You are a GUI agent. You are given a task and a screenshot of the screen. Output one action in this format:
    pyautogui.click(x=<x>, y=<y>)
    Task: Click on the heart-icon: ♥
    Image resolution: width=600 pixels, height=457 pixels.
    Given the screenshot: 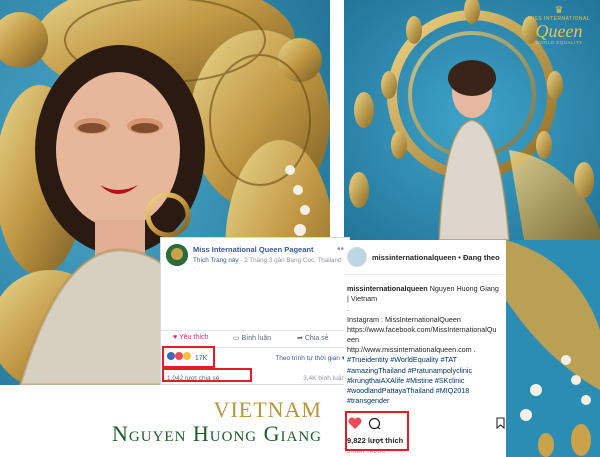 What is the action you would take?
    pyautogui.click(x=175, y=337)
    